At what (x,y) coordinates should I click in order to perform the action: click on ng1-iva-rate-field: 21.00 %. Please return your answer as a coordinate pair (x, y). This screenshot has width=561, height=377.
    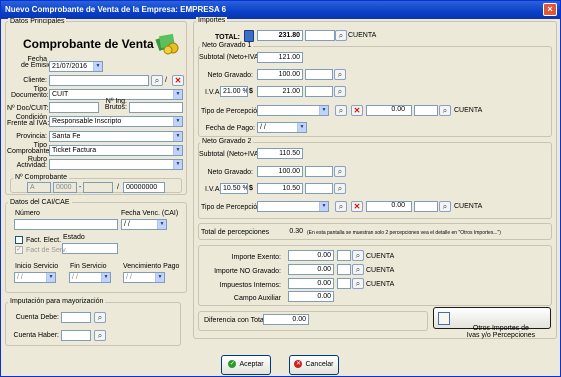
    Looking at the image, I should click on (234, 91).